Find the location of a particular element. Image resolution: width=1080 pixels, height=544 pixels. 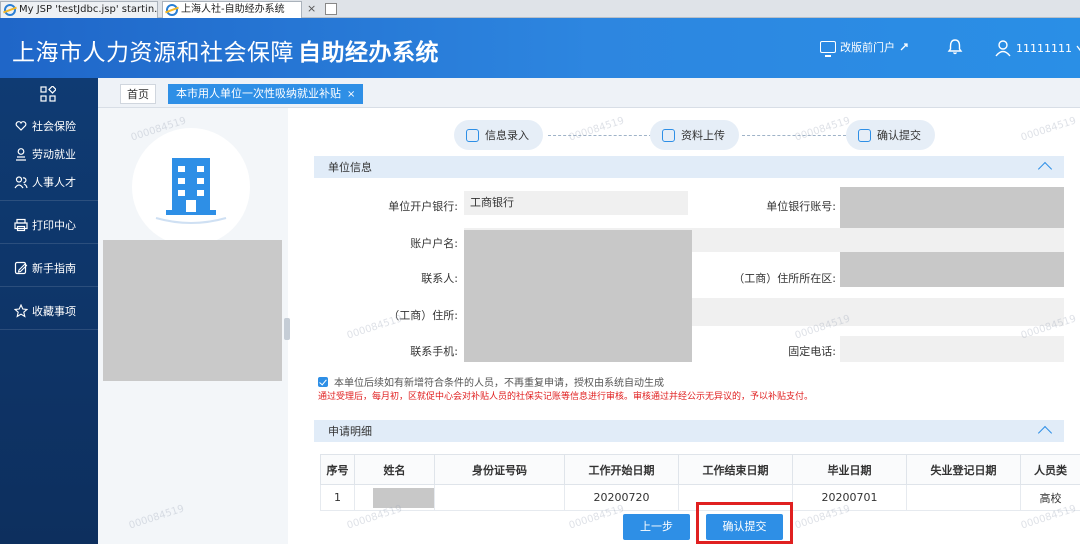

column-header: 失业登记日期 is located at coordinates (963, 469).